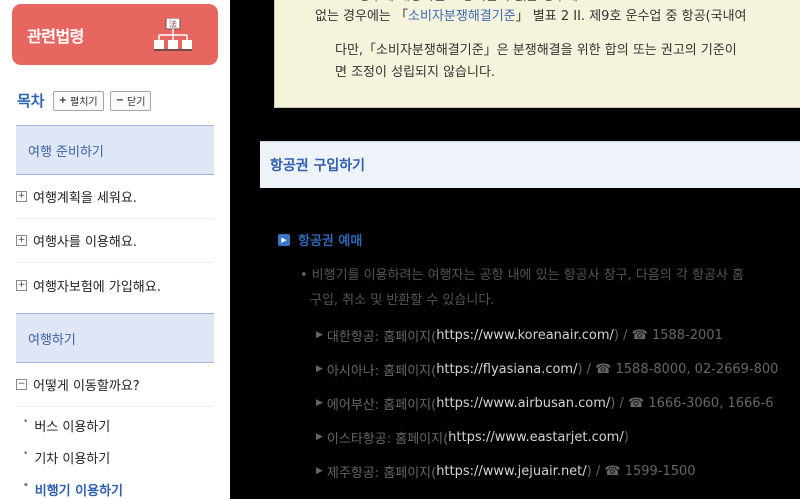 The height and width of the screenshot is (499, 800). Describe the element at coordinates (66, 152) in the screenshot. I see `toc-section-label: 여행 준비하기` at that location.